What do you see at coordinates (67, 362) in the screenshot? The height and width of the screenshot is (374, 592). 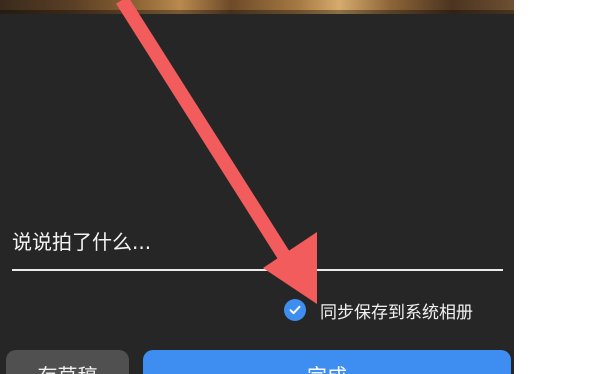 I see `save-draft-button: 存草稿` at bounding box center [67, 362].